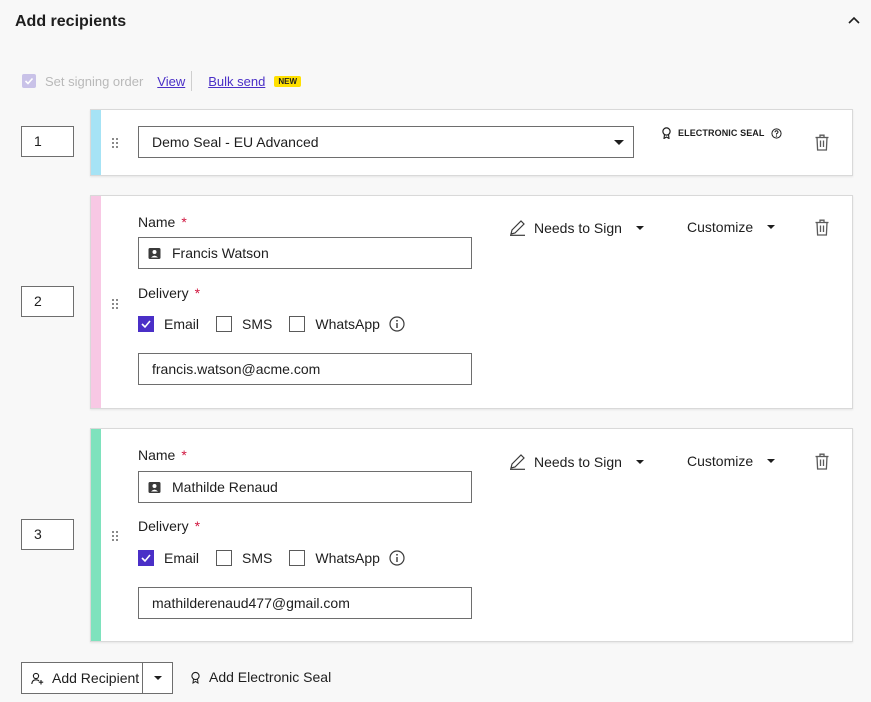 The image size is (871, 702). What do you see at coordinates (192, 81) in the screenshot?
I see `divider` at bounding box center [192, 81].